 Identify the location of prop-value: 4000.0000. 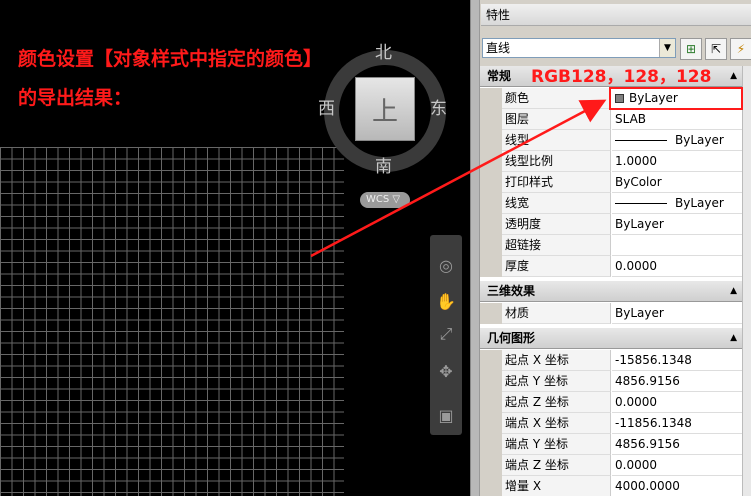
(677, 486).